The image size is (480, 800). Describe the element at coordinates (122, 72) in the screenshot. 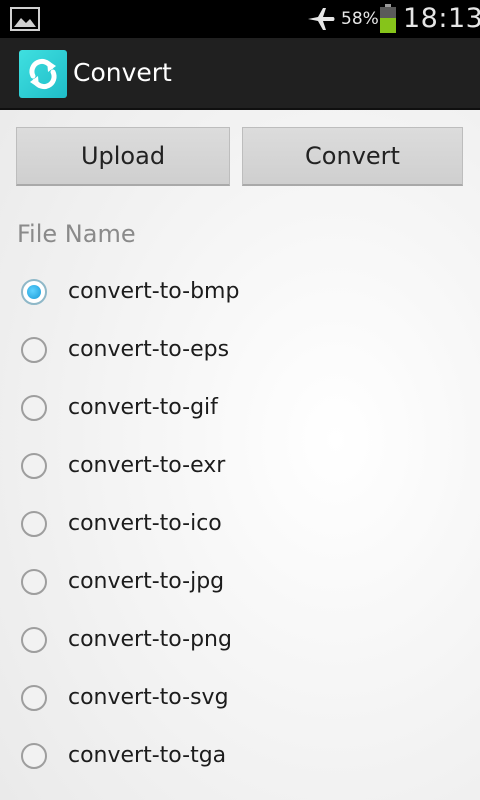

I see `app-title: Convert` at that location.